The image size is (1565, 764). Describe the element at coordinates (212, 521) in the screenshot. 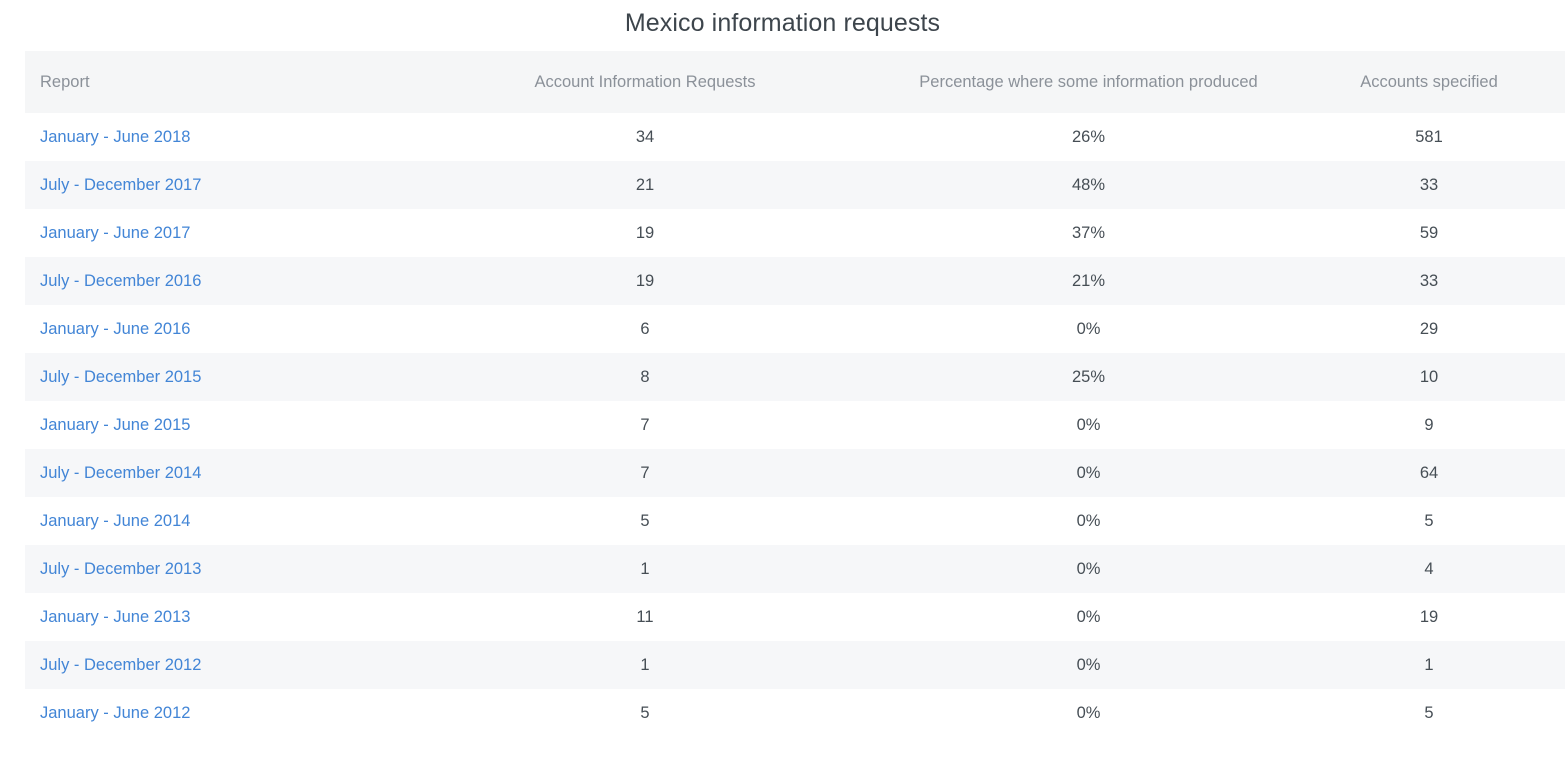

I see `cell-report: January - June 2014` at that location.